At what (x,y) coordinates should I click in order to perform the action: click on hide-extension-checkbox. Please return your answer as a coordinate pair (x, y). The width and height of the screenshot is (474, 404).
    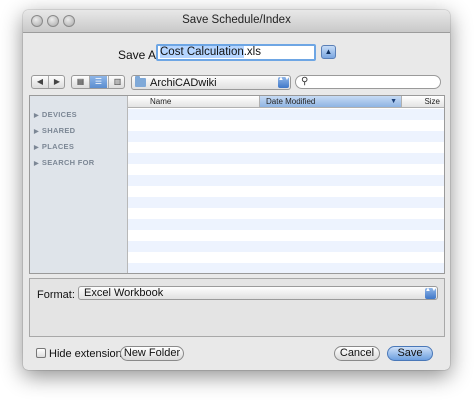
    Looking at the image, I should click on (41, 353).